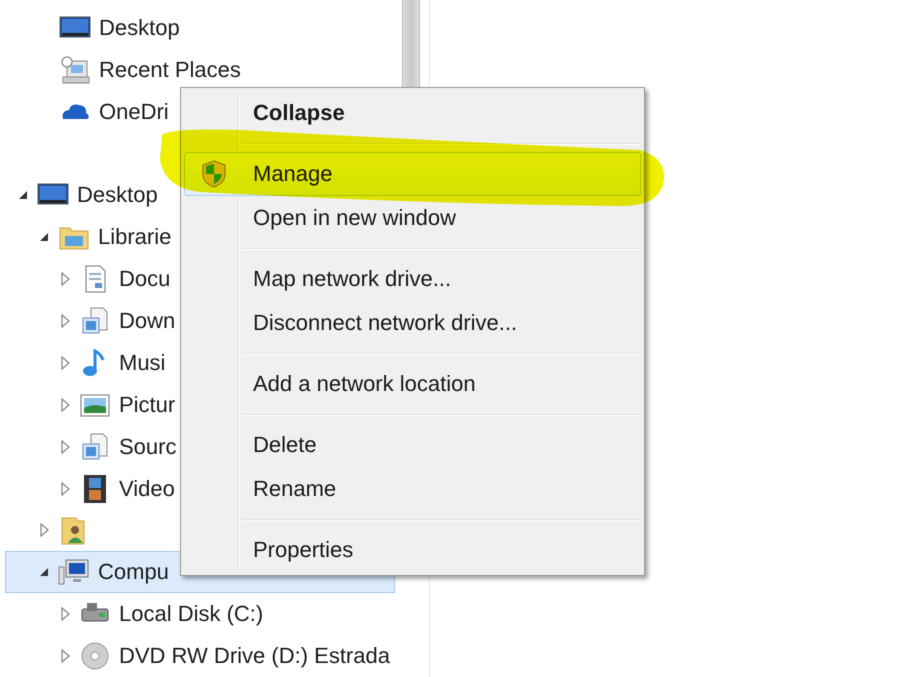 The image size is (909, 677). I want to click on tree-item-label: Docu, so click(144, 279).